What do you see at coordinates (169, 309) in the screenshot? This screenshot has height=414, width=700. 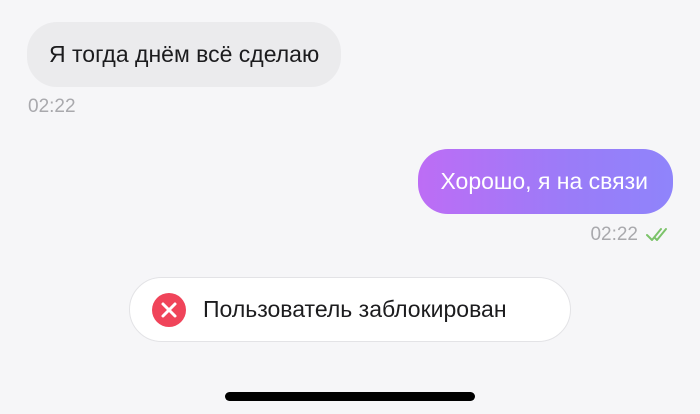 I see `error-x-icon` at bounding box center [169, 309].